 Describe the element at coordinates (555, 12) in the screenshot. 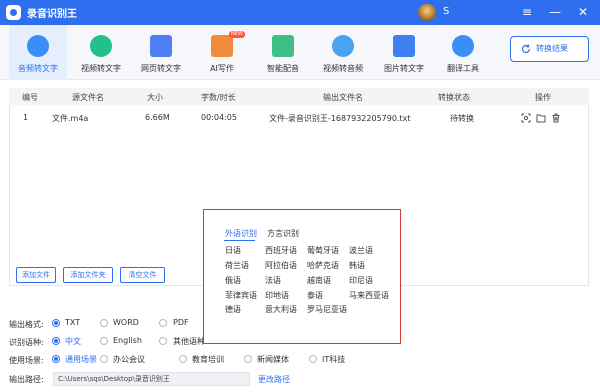

I see `minimize-icon: —` at that location.